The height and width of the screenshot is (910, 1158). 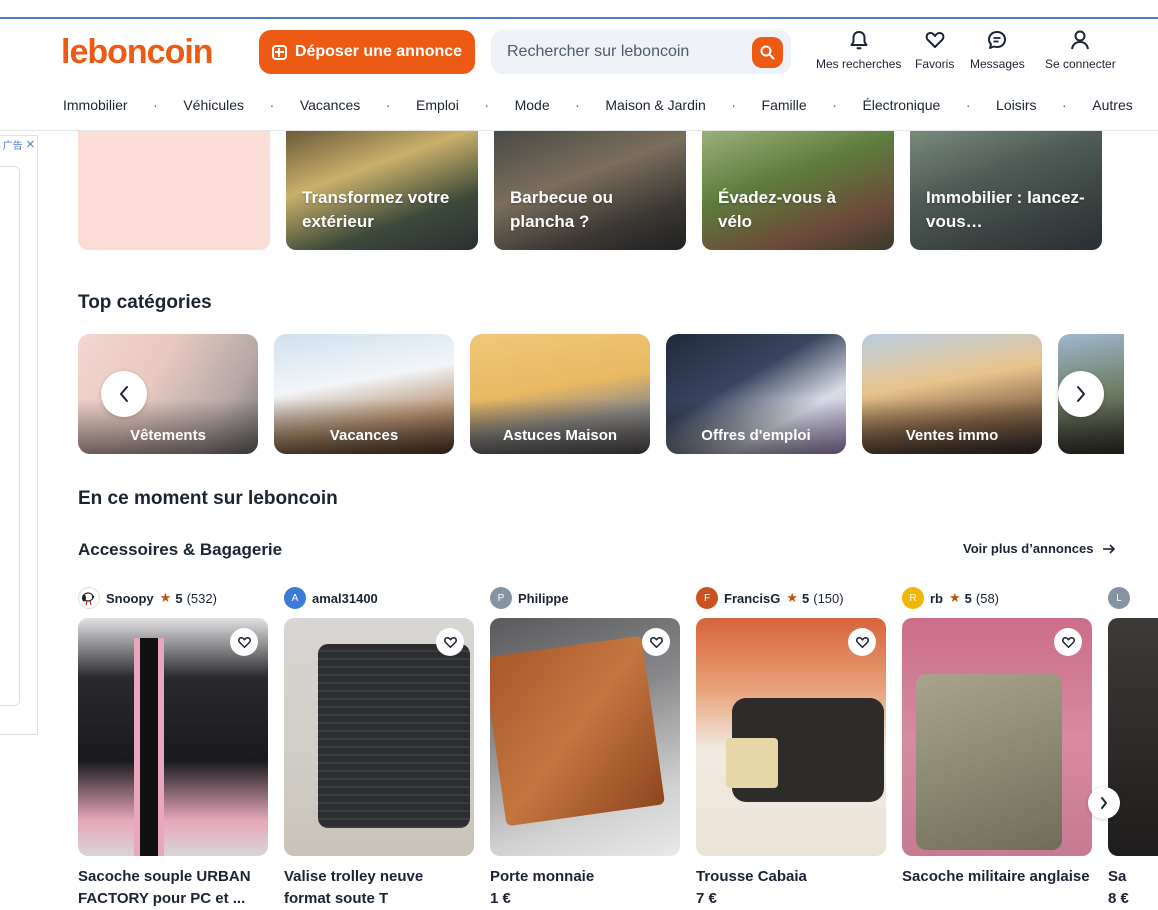 What do you see at coordinates (590, 190) in the screenshot?
I see `promo-card: Barbecue ou plancha ?` at bounding box center [590, 190].